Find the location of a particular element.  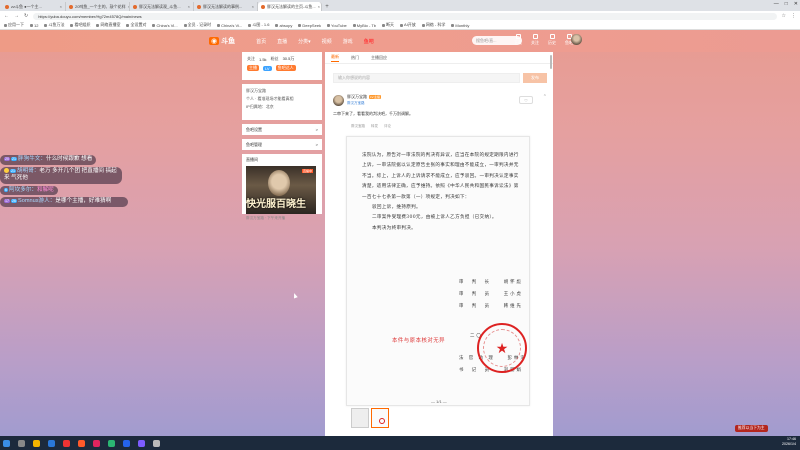

tab-latest: 最新 is located at coordinates (335, 58).